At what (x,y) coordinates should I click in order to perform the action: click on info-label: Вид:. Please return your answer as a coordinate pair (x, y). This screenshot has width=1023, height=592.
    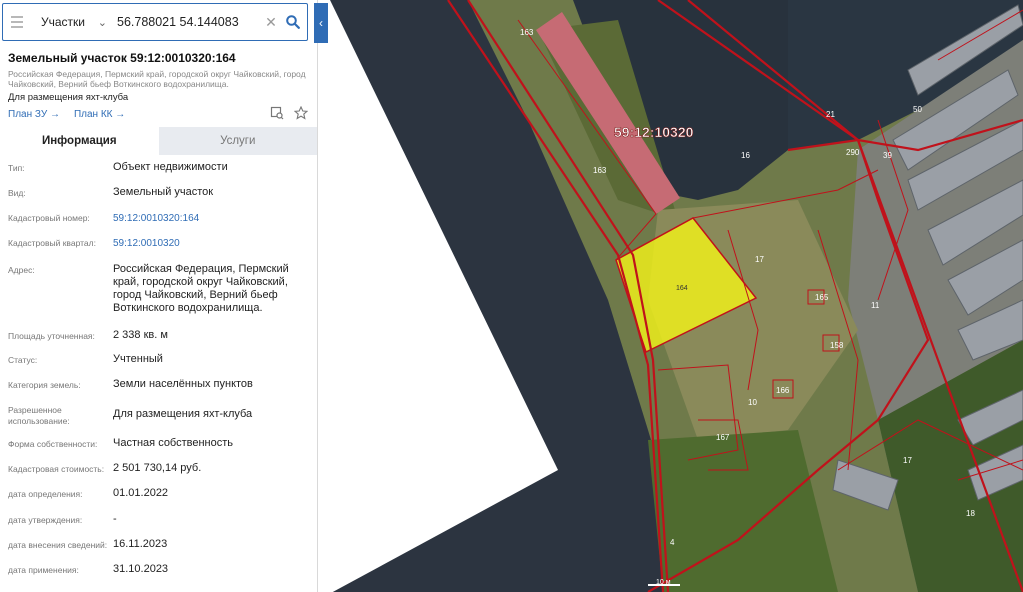
    Looking at the image, I should click on (17, 193).